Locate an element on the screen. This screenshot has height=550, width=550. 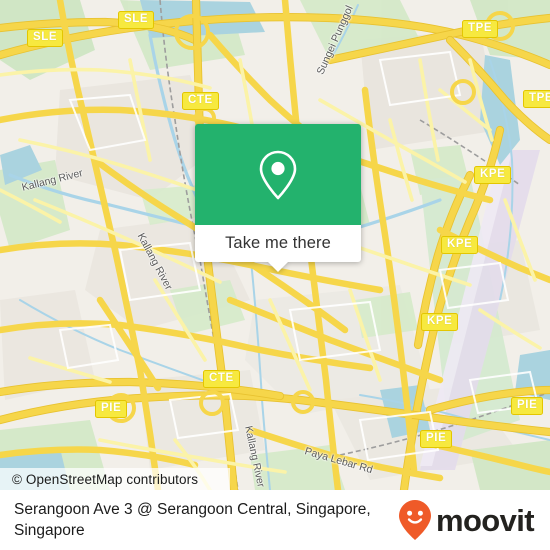
location-pin-icon is located at coordinates (278, 174).